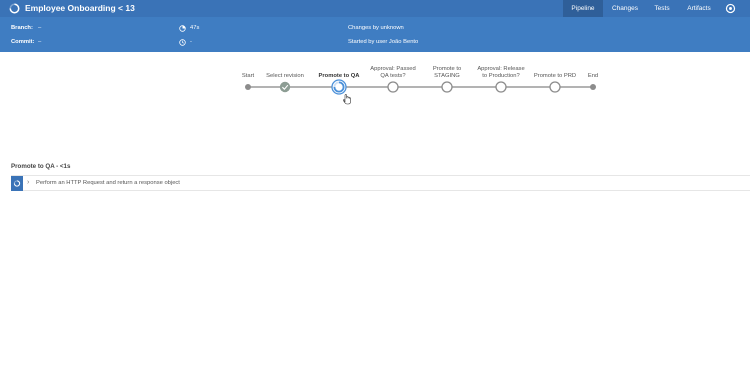 The width and height of the screenshot is (750, 373). I want to click on tab-pipeline: Pipeline, so click(583, 8).